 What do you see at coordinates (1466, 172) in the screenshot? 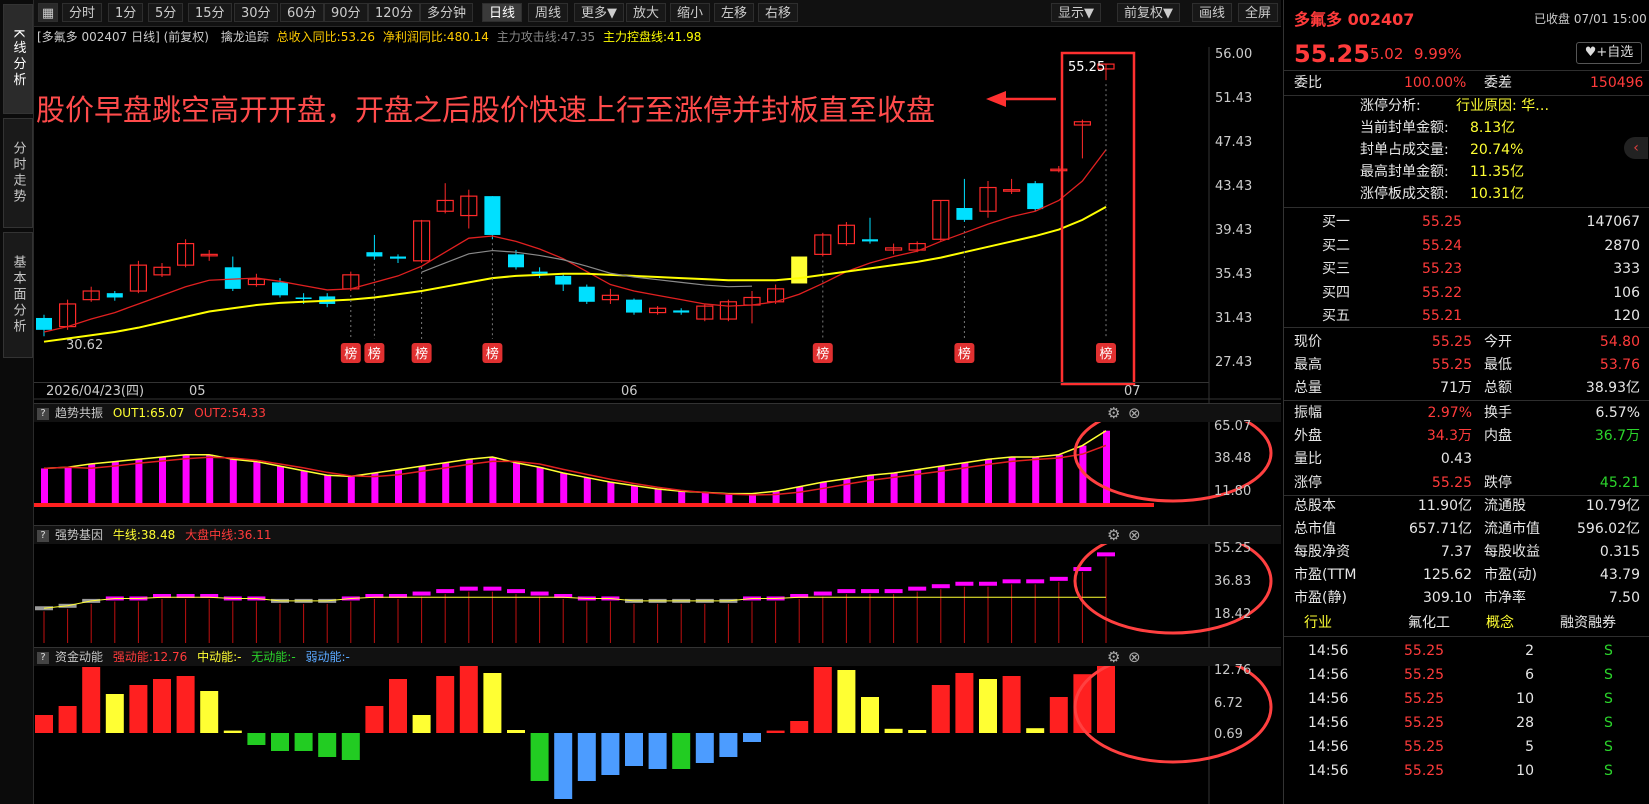
I see `zt-row: 最高封单金额: 11.35亿` at bounding box center [1466, 172].